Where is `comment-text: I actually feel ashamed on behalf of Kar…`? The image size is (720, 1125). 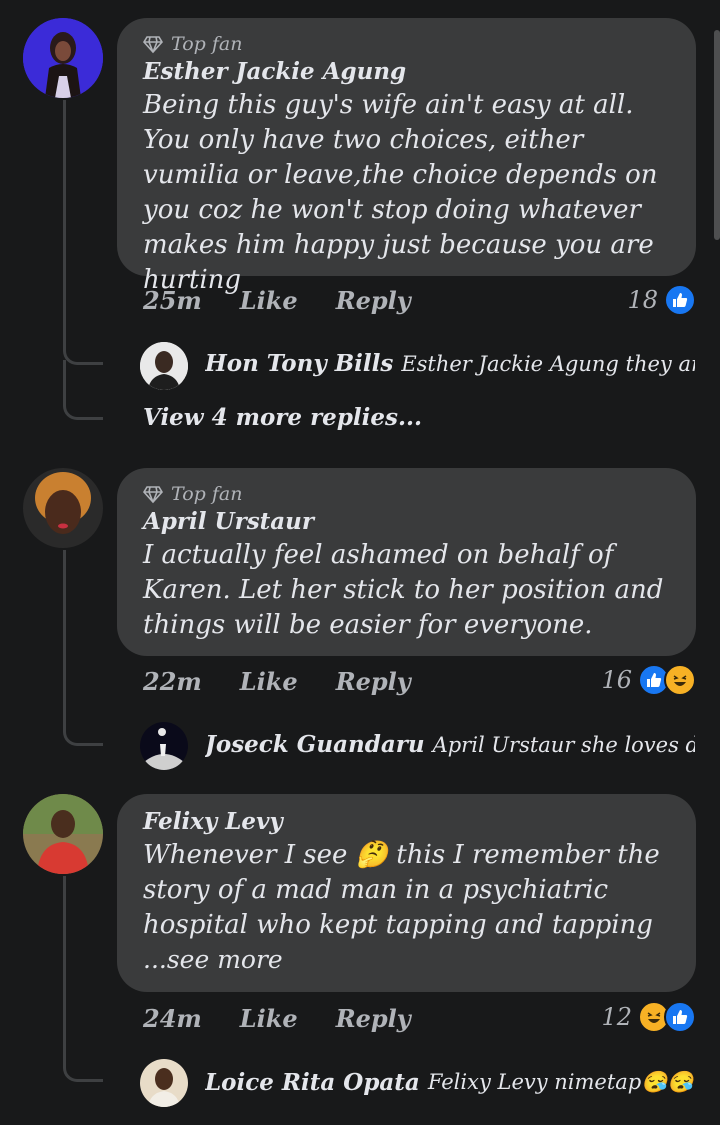
comment-text: I actually feel ashamed on behalf of Kar… is located at coordinates (403, 590).